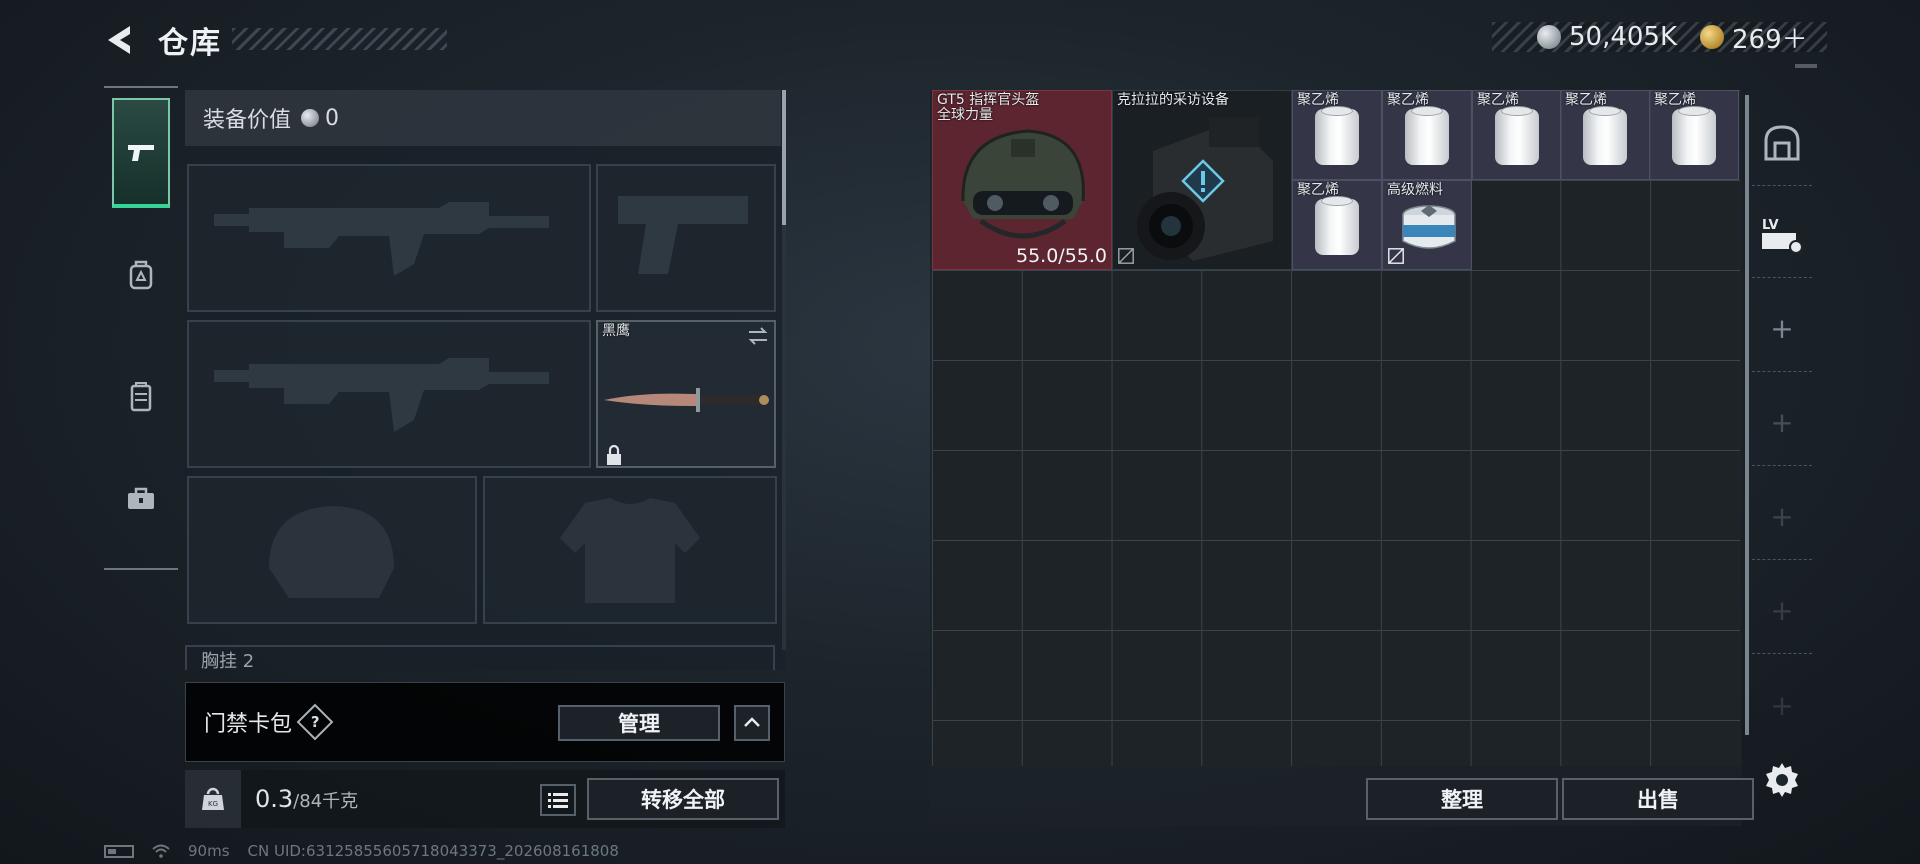 The image size is (1920, 864). I want to click on help-icon: ?, so click(315, 721).